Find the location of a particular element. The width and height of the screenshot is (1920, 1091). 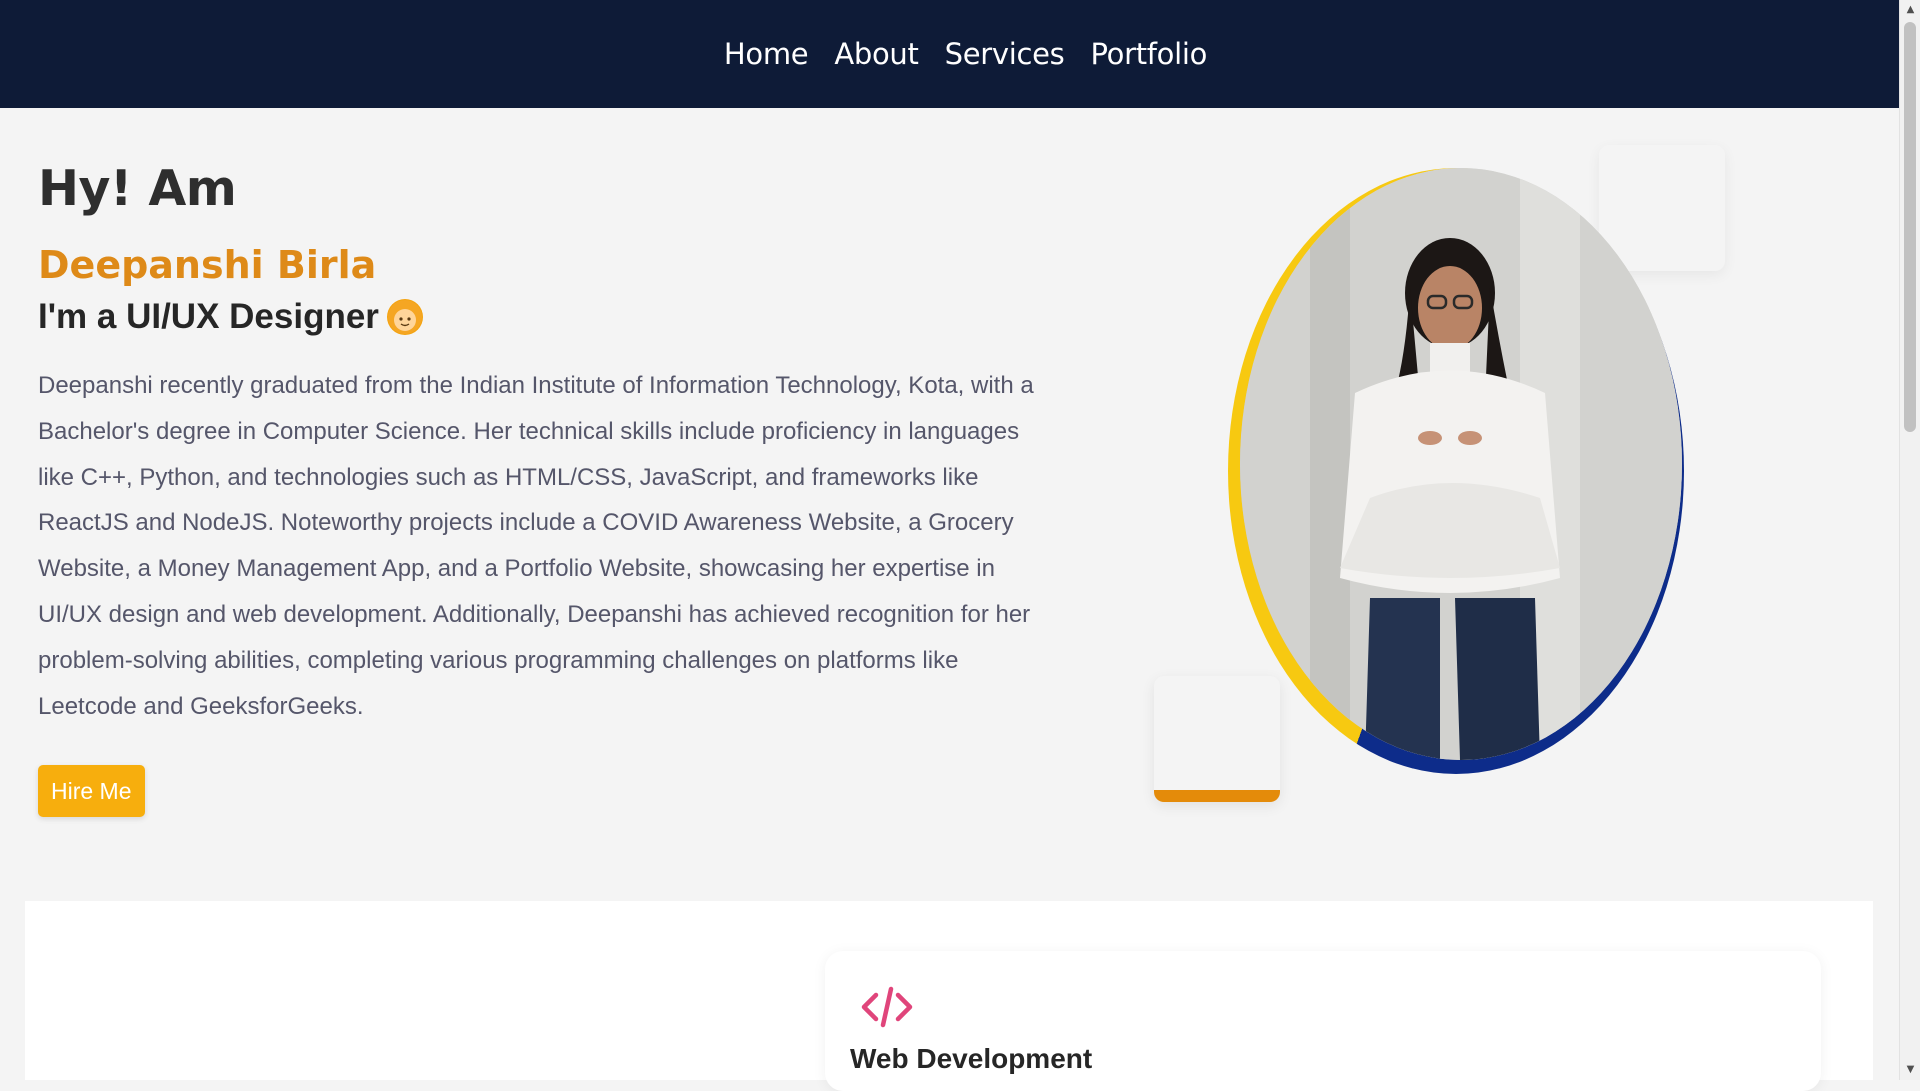

hero-role-text: I'm a UI/UX Designer is located at coordinates (208, 316).